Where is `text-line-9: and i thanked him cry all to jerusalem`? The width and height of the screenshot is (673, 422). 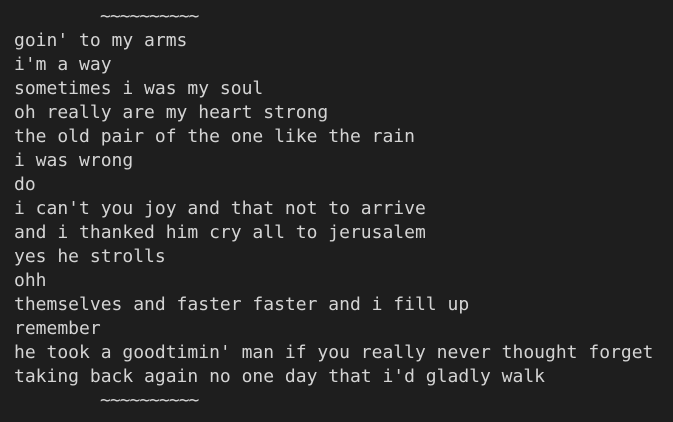
text-line-9: and i thanked him cry all to jerusalem is located at coordinates (220, 232).